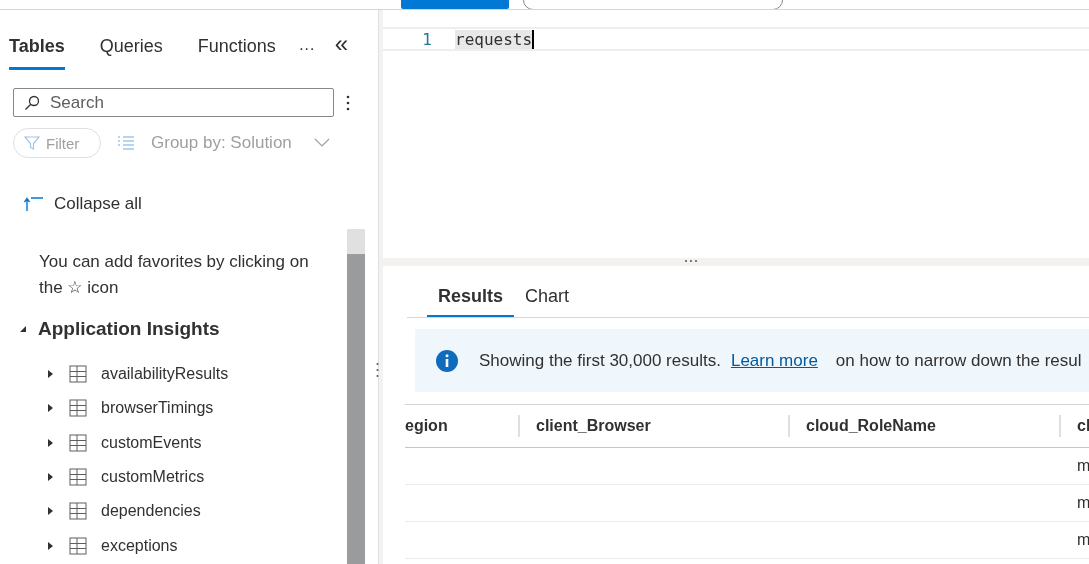 This screenshot has width=1089, height=564. Describe the element at coordinates (691, 261) in the screenshot. I see `splitter-handle` at that location.